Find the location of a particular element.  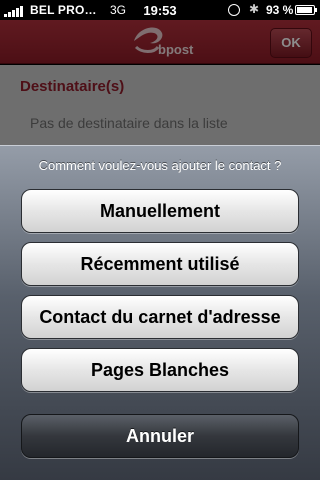

battery-icon is located at coordinates (306, 10).